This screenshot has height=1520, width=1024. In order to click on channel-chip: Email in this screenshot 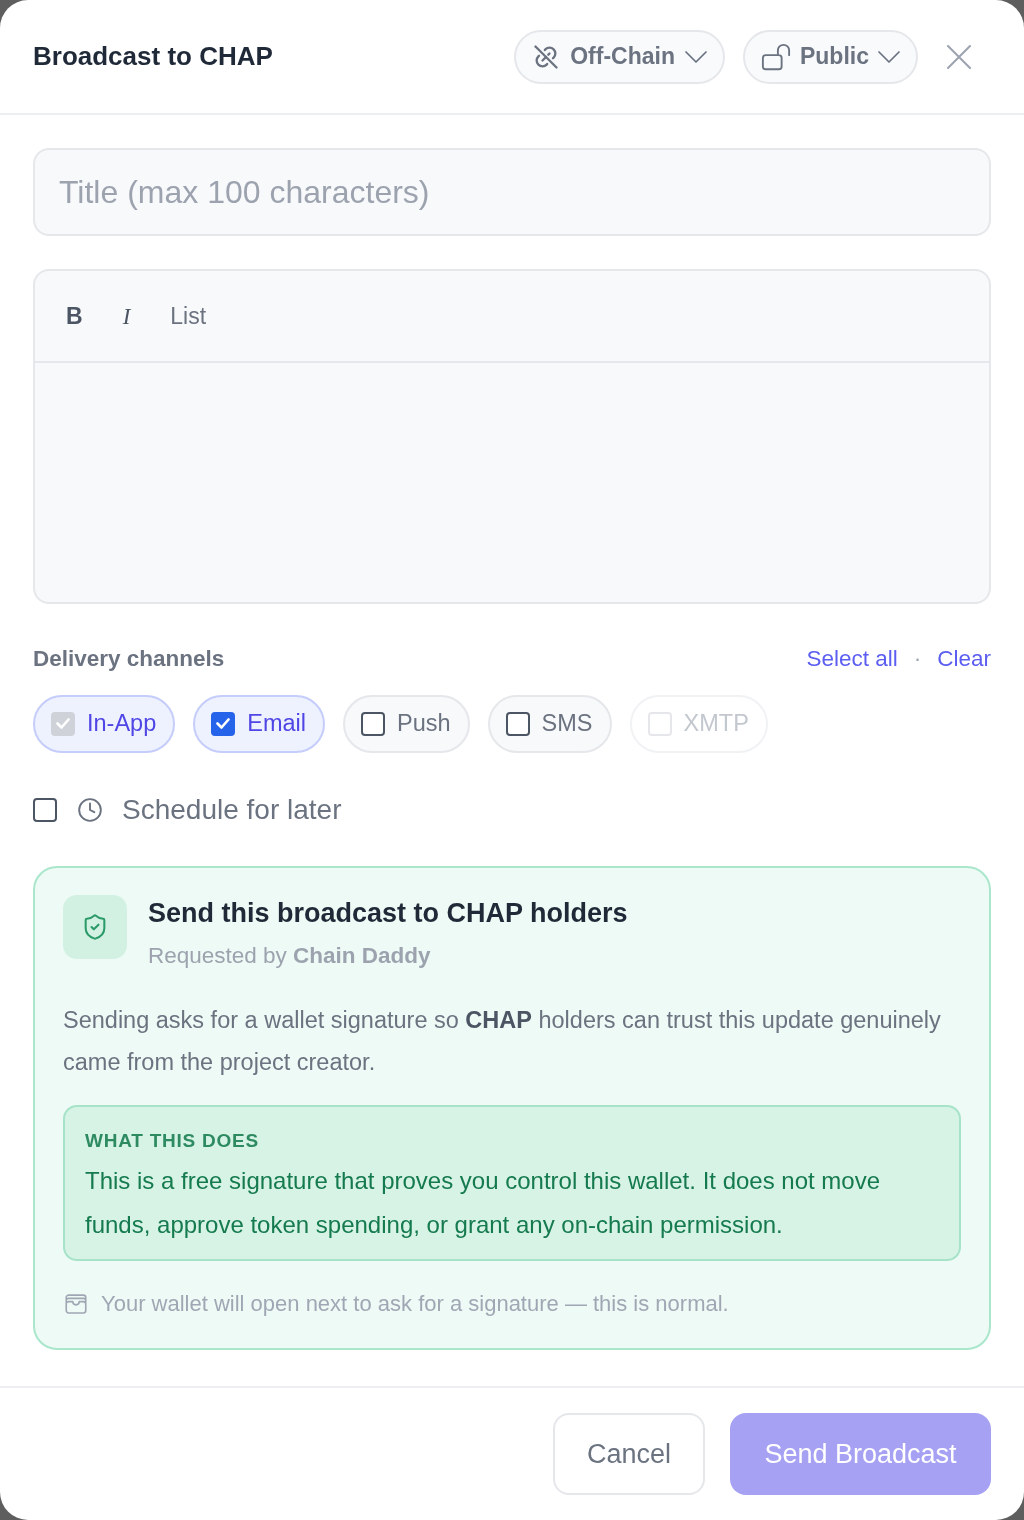, I will do `click(259, 723)`.